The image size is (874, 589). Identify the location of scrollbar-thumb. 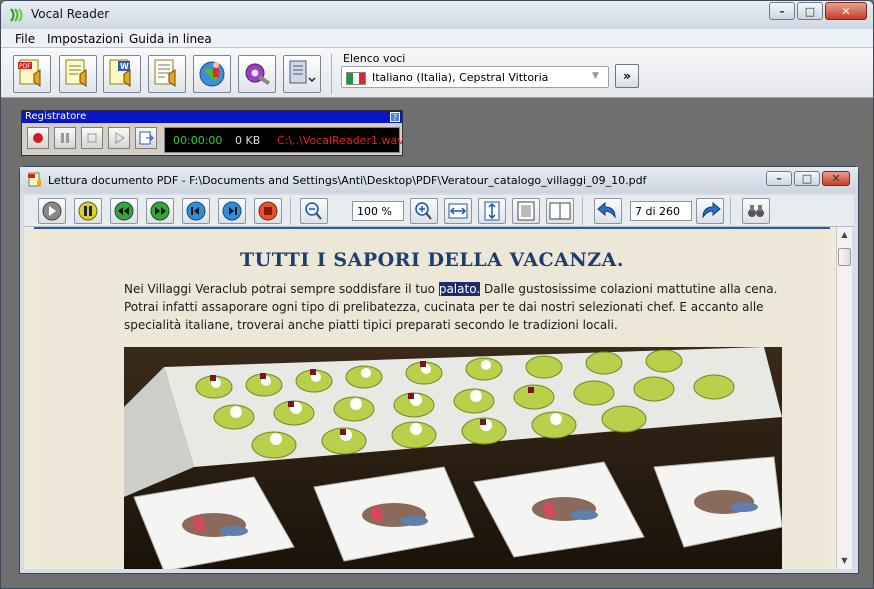
(844, 257).